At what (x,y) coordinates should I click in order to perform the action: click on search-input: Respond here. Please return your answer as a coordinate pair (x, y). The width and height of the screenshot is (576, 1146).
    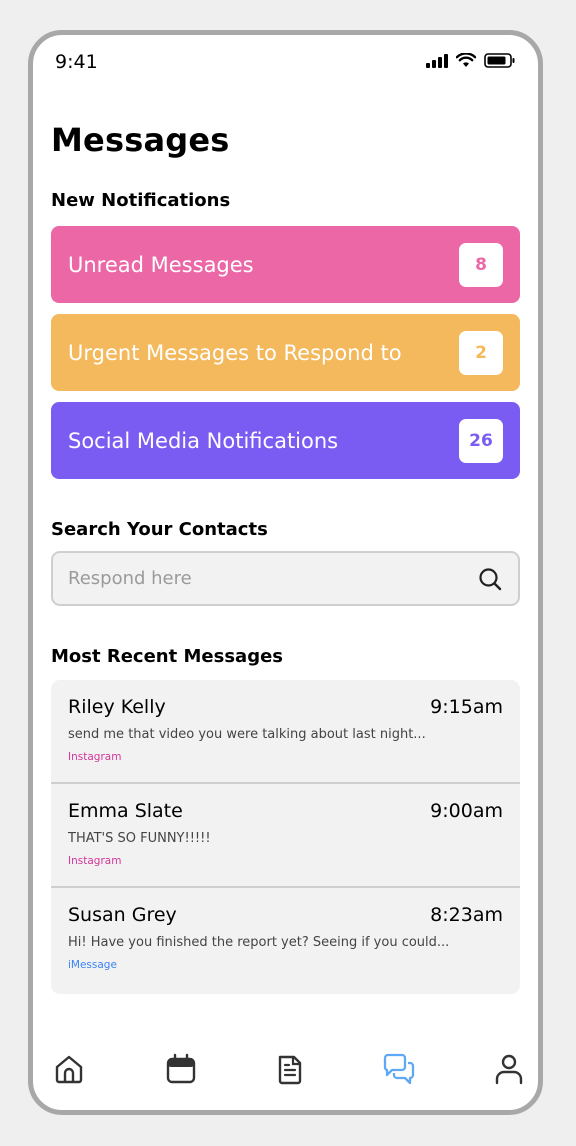
    Looking at the image, I should click on (285, 578).